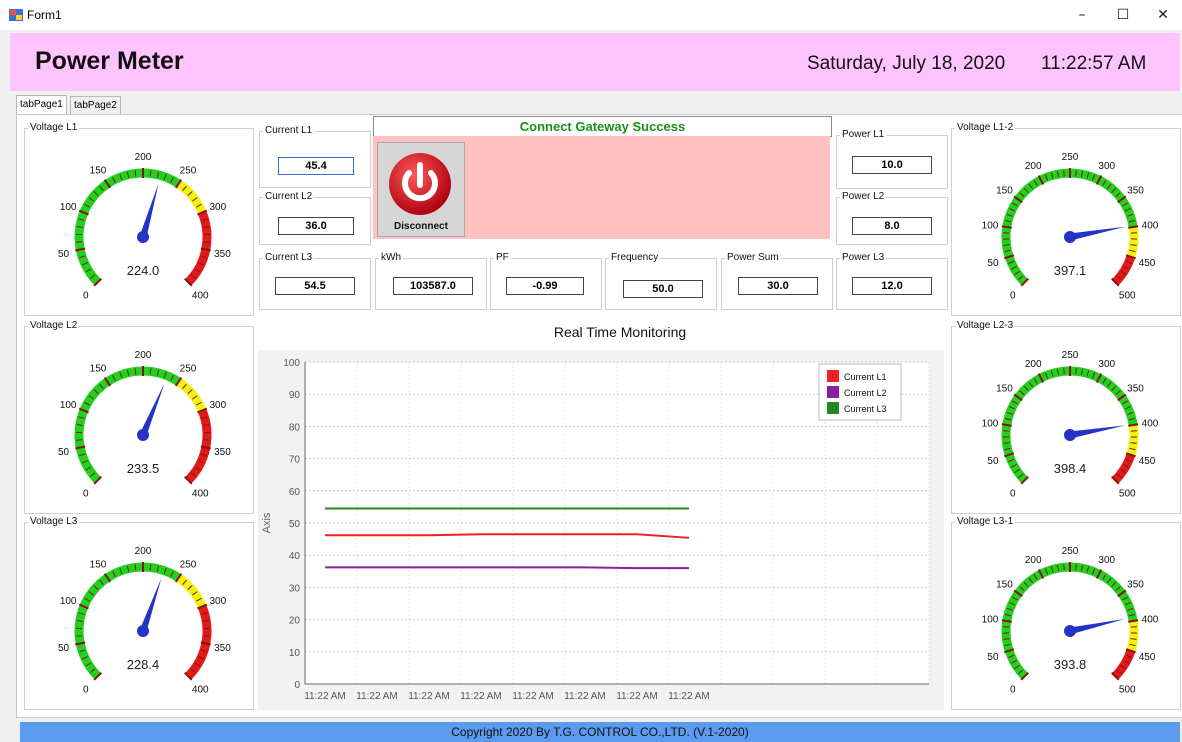  What do you see at coordinates (906, 63) in the screenshot?
I see `date-label: Saturday, July 18, 2020` at bounding box center [906, 63].